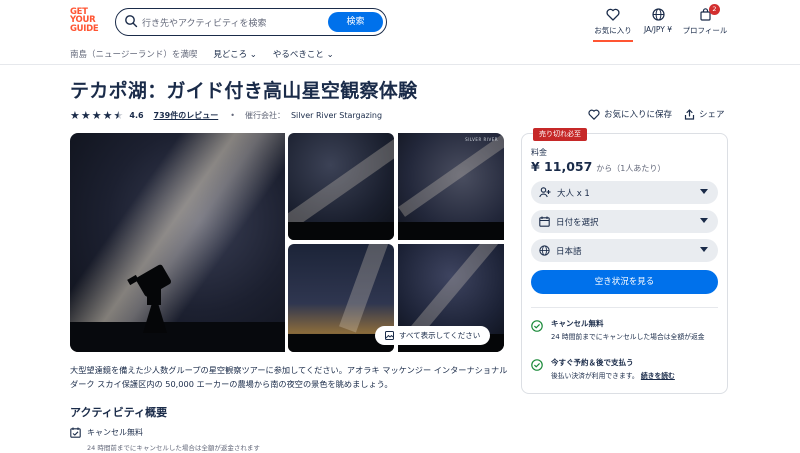 The image size is (800, 453). What do you see at coordinates (631, 168) in the screenshot?
I see `price-suffix: から（1人あたり）` at bounding box center [631, 168].